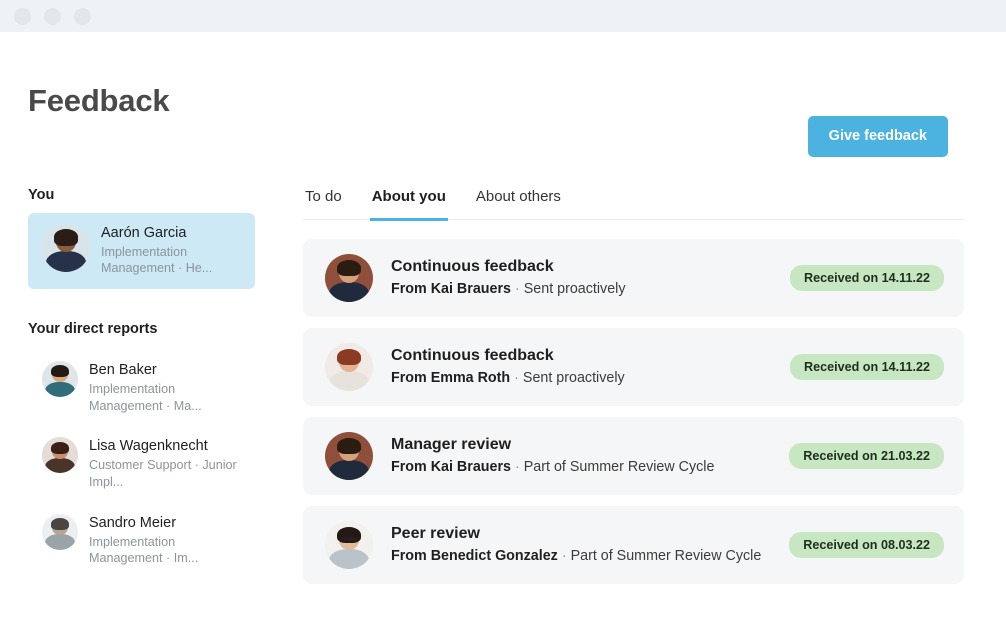 This screenshot has height=636, width=1006. Describe the element at coordinates (99, 100) in the screenshot. I see `page-title: Feedback` at that location.